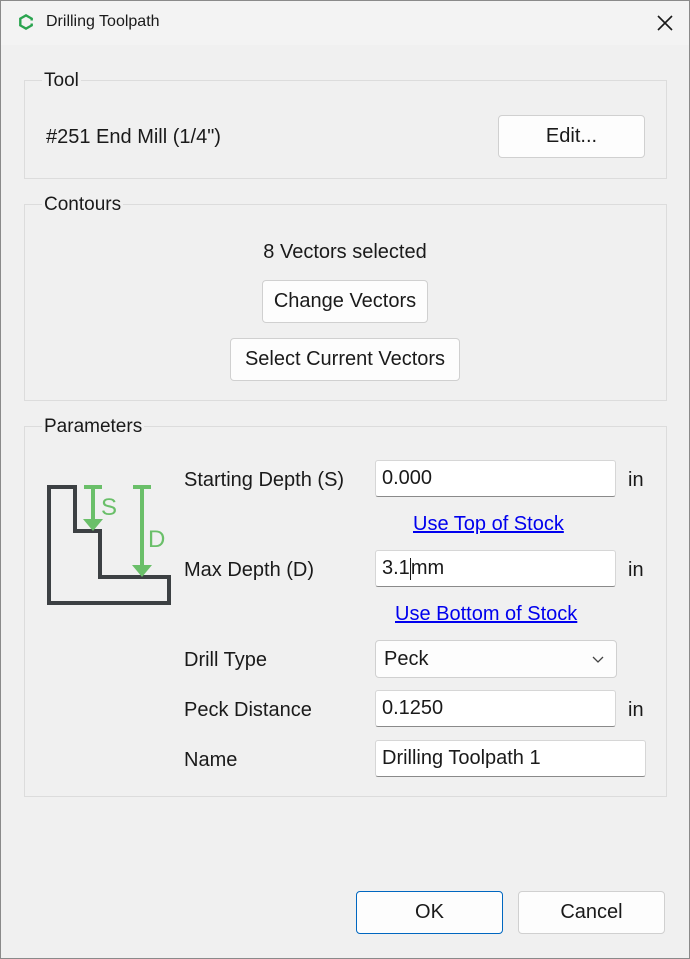 The height and width of the screenshot is (959, 690). What do you see at coordinates (83, 205) in the screenshot?
I see `contours-group-title: Contours` at bounding box center [83, 205].